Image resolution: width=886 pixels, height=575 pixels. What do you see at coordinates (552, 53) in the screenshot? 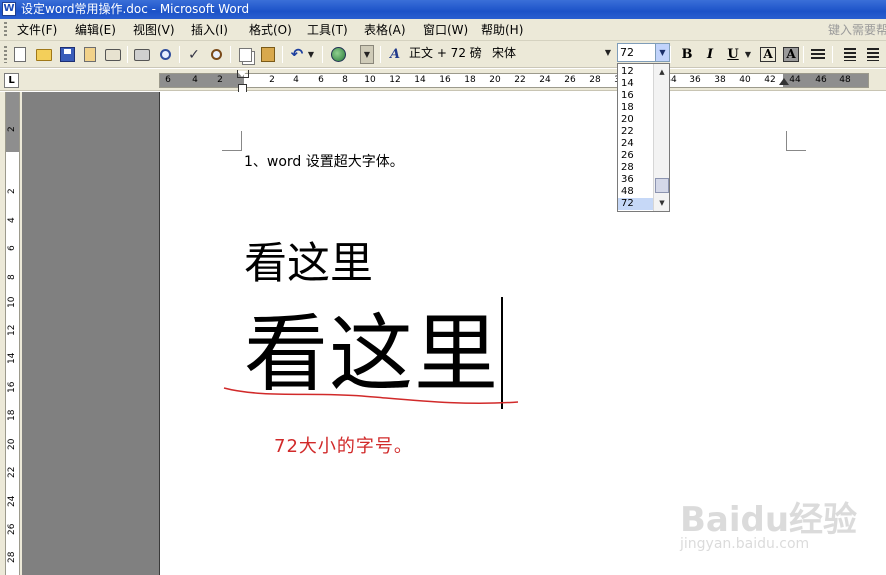
I see `font-name-box: 宋体 ▼` at bounding box center [552, 53].